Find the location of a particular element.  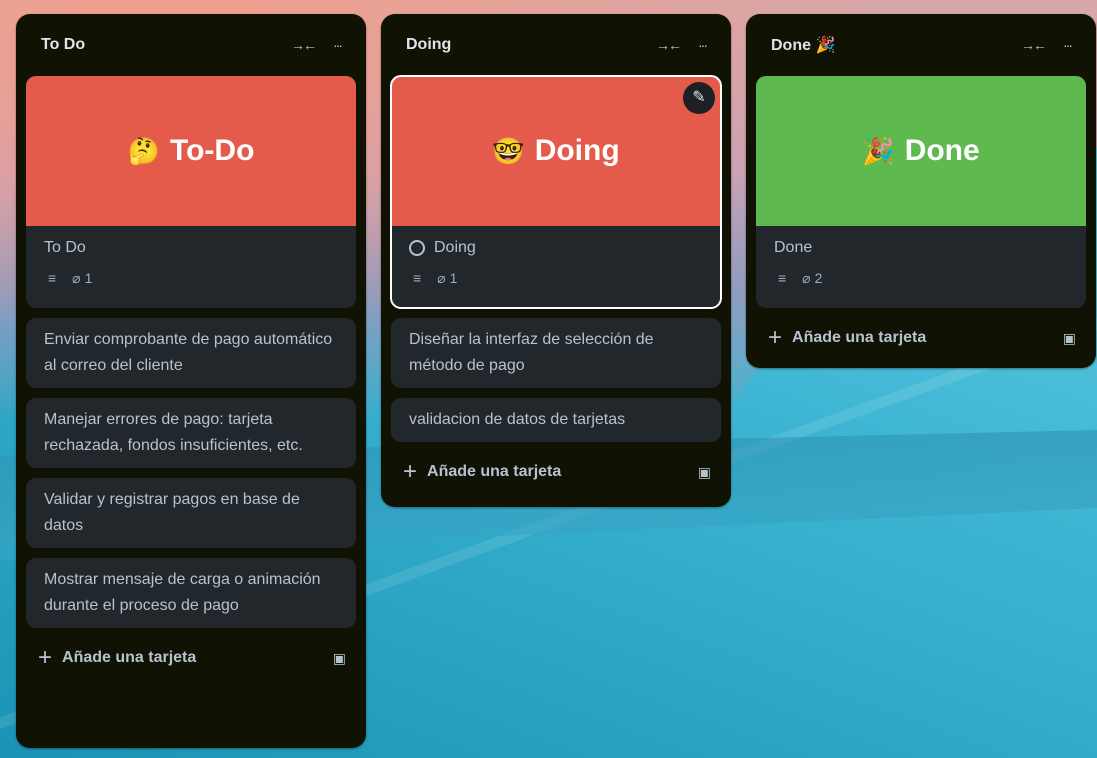

complete-checkbox is located at coordinates (417, 248).